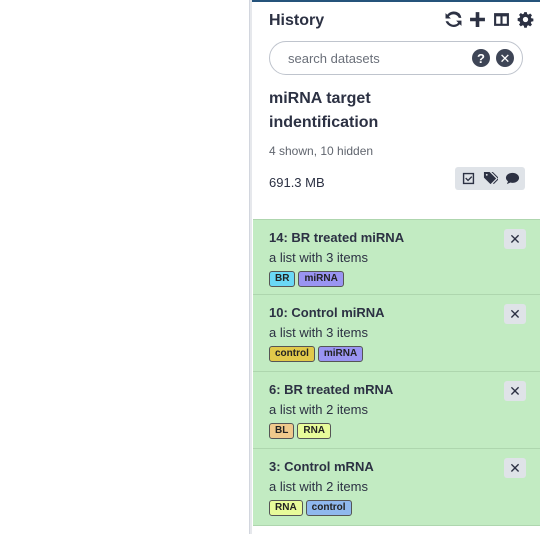 Image resolution: width=540 pixels, height=534 pixels. What do you see at coordinates (327, 312) in the screenshot?
I see `dataset-title: 10: Control miRNA` at bounding box center [327, 312].